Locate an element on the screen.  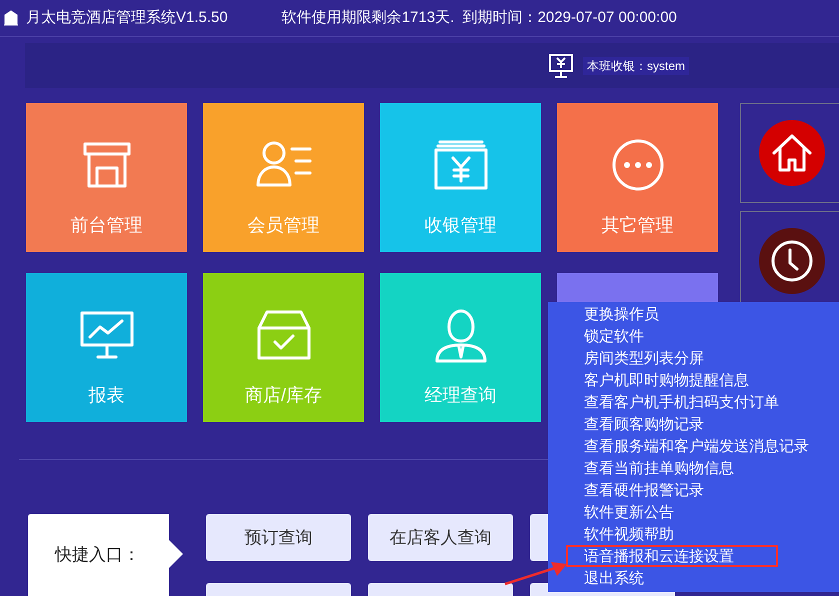
menu-item: 语音播报和云连接设置 is located at coordinates (672, 556).